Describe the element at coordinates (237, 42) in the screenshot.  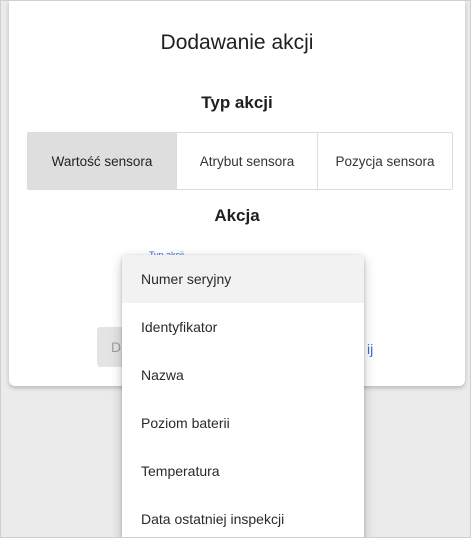
I see `dialog-title: Dodawanie akcji` at that location.